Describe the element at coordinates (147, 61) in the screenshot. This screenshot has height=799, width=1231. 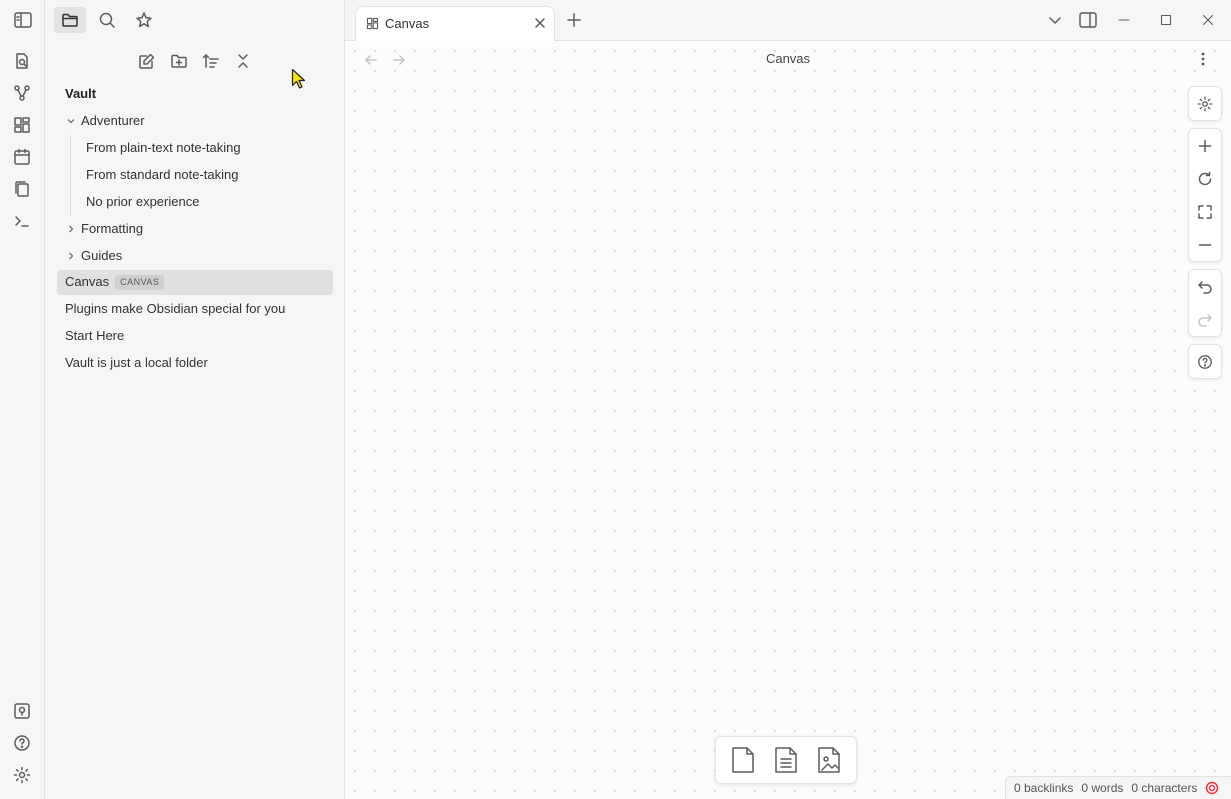
I see `new-note-icon` at that location.